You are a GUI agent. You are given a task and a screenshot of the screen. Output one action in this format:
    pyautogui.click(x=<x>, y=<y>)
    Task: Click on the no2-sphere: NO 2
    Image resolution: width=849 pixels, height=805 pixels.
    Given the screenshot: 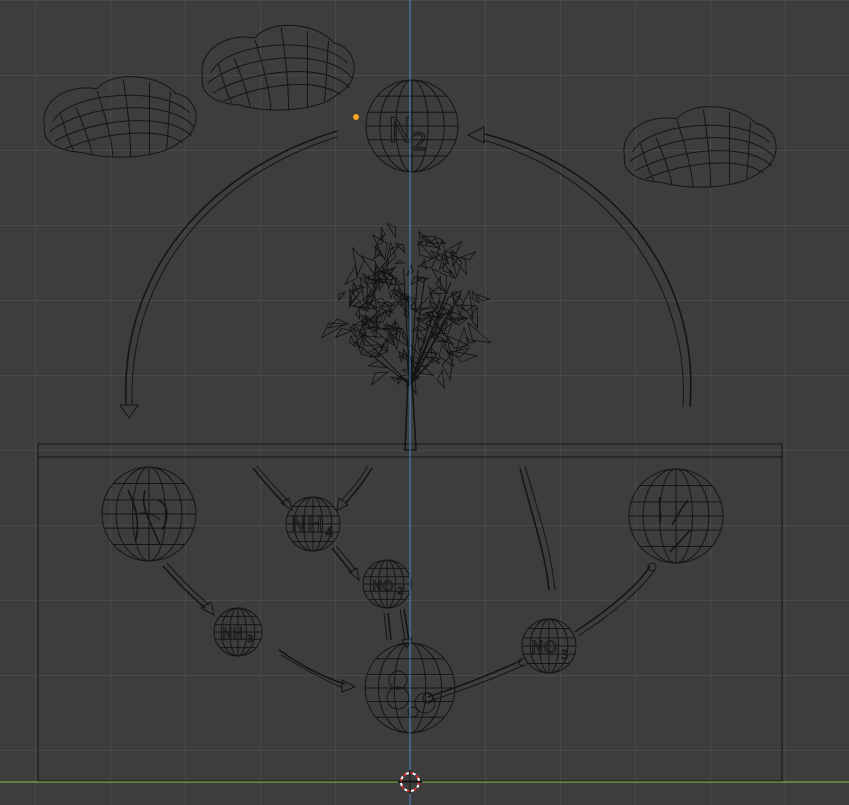 What is the action you would take?
    pyautogui.click(x=387, y=584)
    